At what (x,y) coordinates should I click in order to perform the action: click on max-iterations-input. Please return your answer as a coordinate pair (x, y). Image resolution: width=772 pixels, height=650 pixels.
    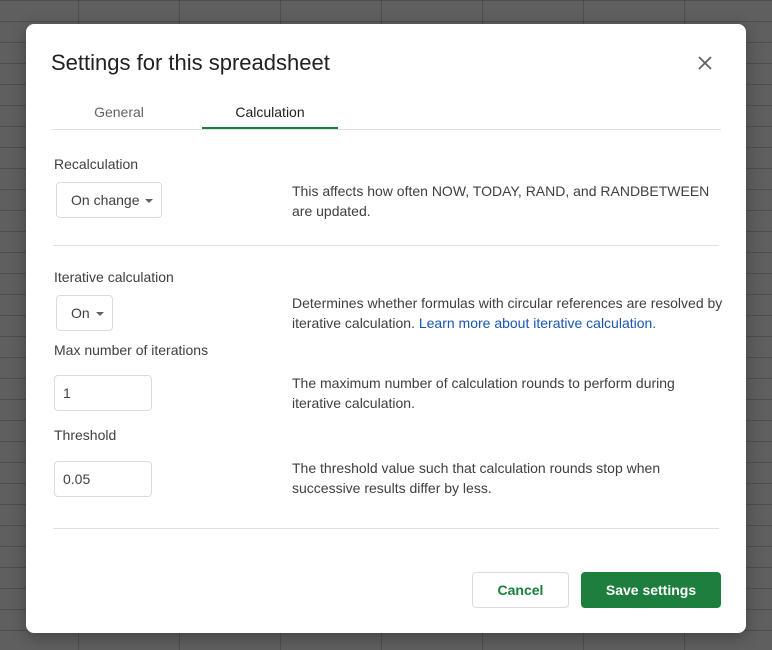
    Looking at the image, I should click on (103, 393).